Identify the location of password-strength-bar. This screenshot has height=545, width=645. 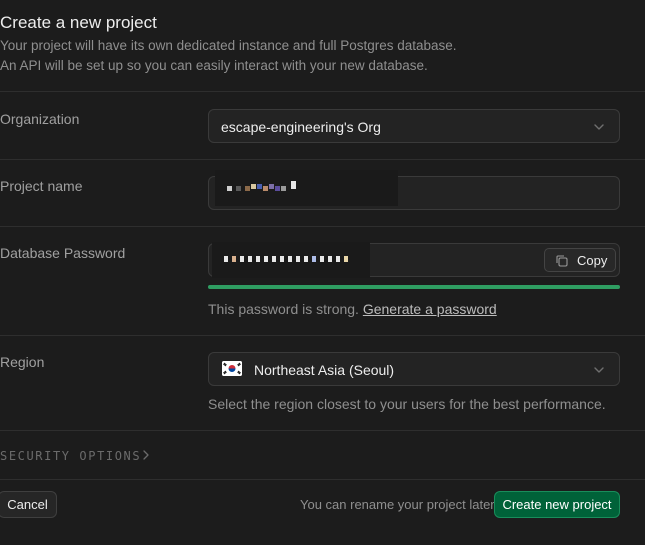
(414, 287).